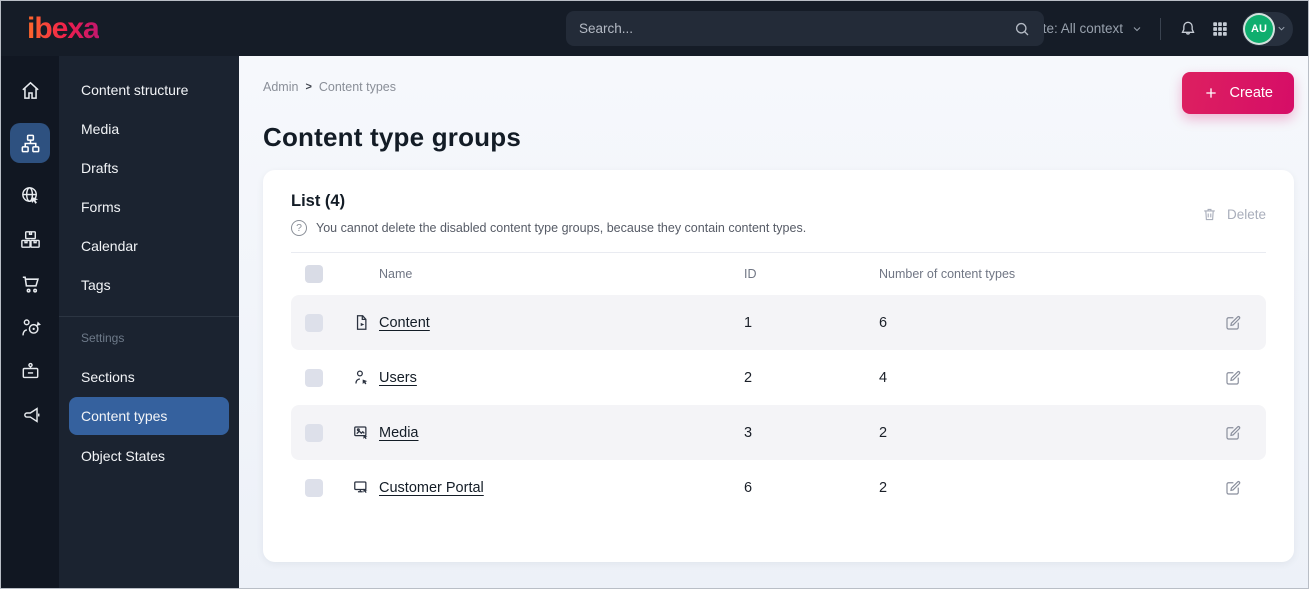 The height and width of the screenshot is (589, 1309). I want to click on user-menu: AU, so click(1267, 28).